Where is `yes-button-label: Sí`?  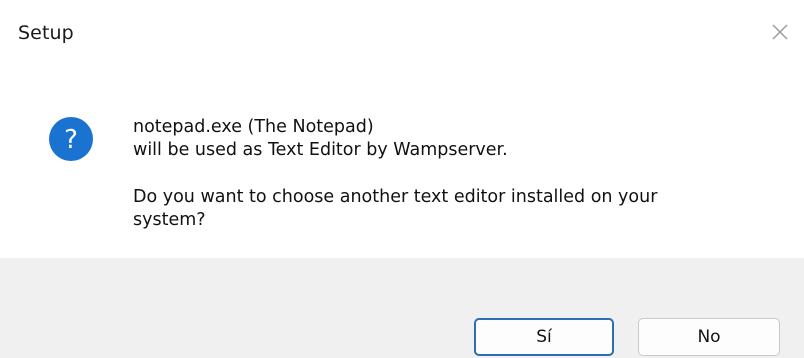
yes-button-label: Sí is located at coordinates (544, 337).